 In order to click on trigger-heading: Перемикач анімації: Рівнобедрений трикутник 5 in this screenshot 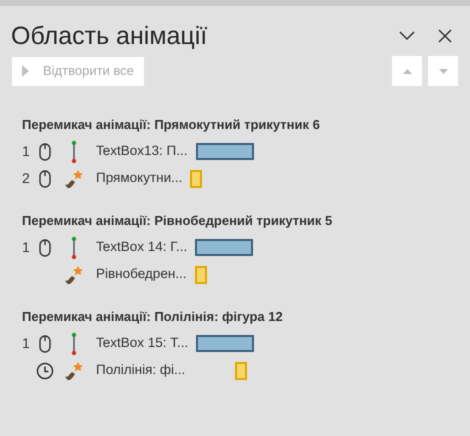, I will do `click(178, 221)`.